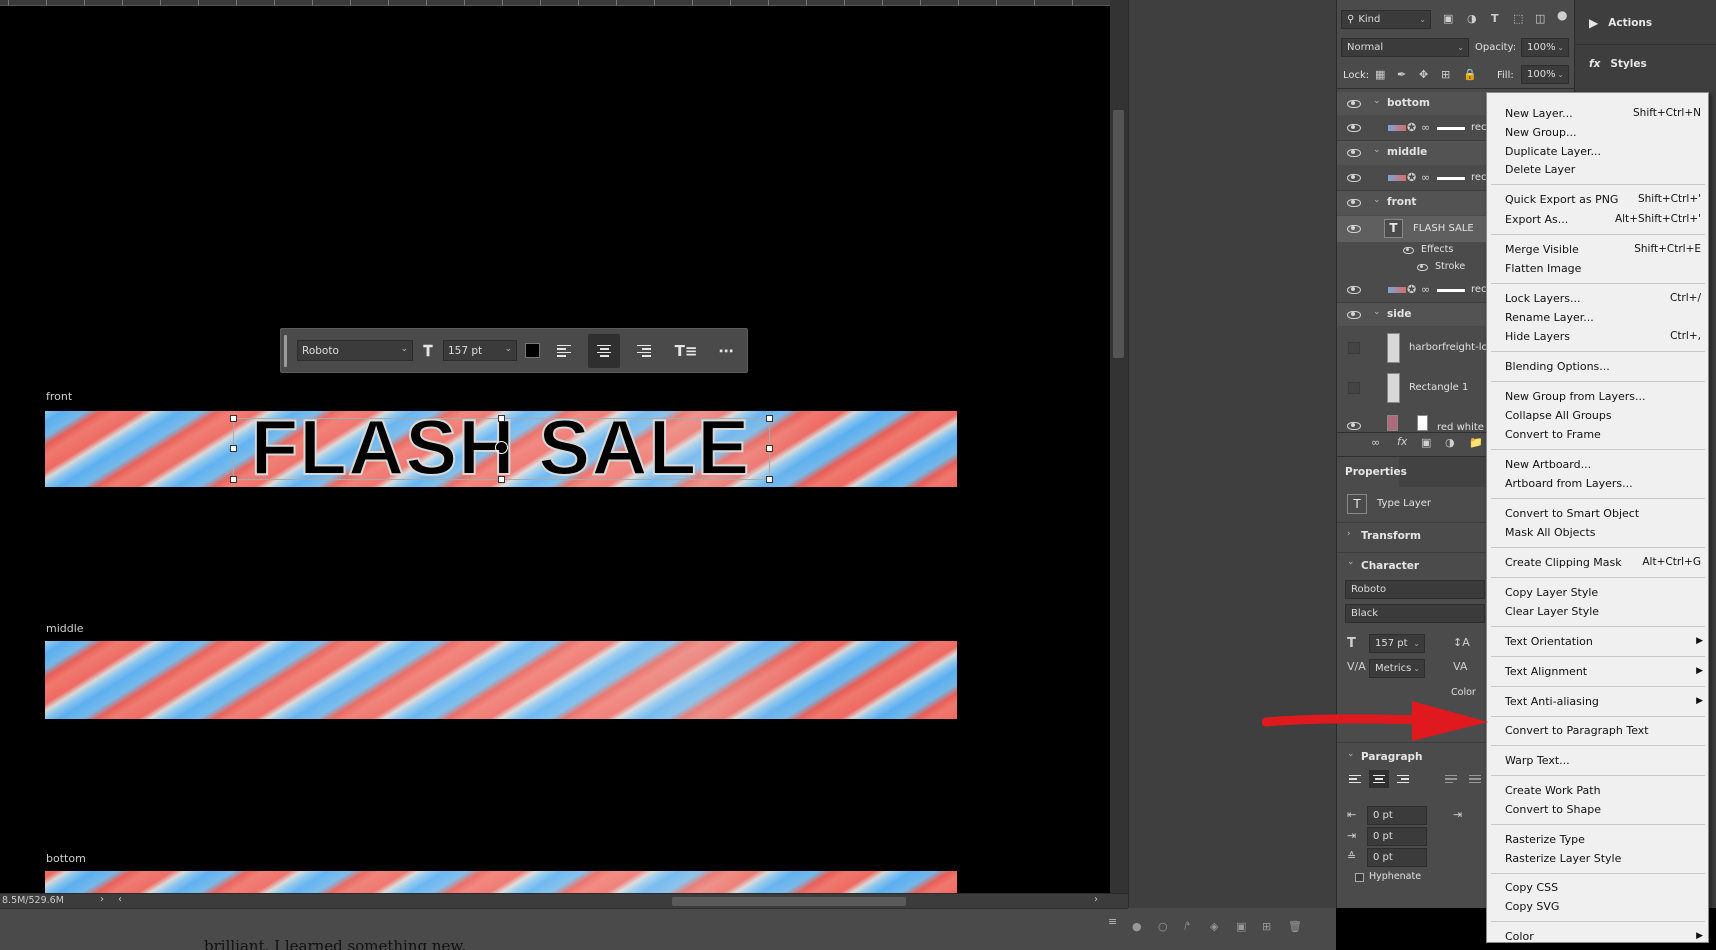  What do you see at coordinates (1295, 926) in the screenshot?
I see `trash-icon: 🗑` at bounding box center [1295, 926].